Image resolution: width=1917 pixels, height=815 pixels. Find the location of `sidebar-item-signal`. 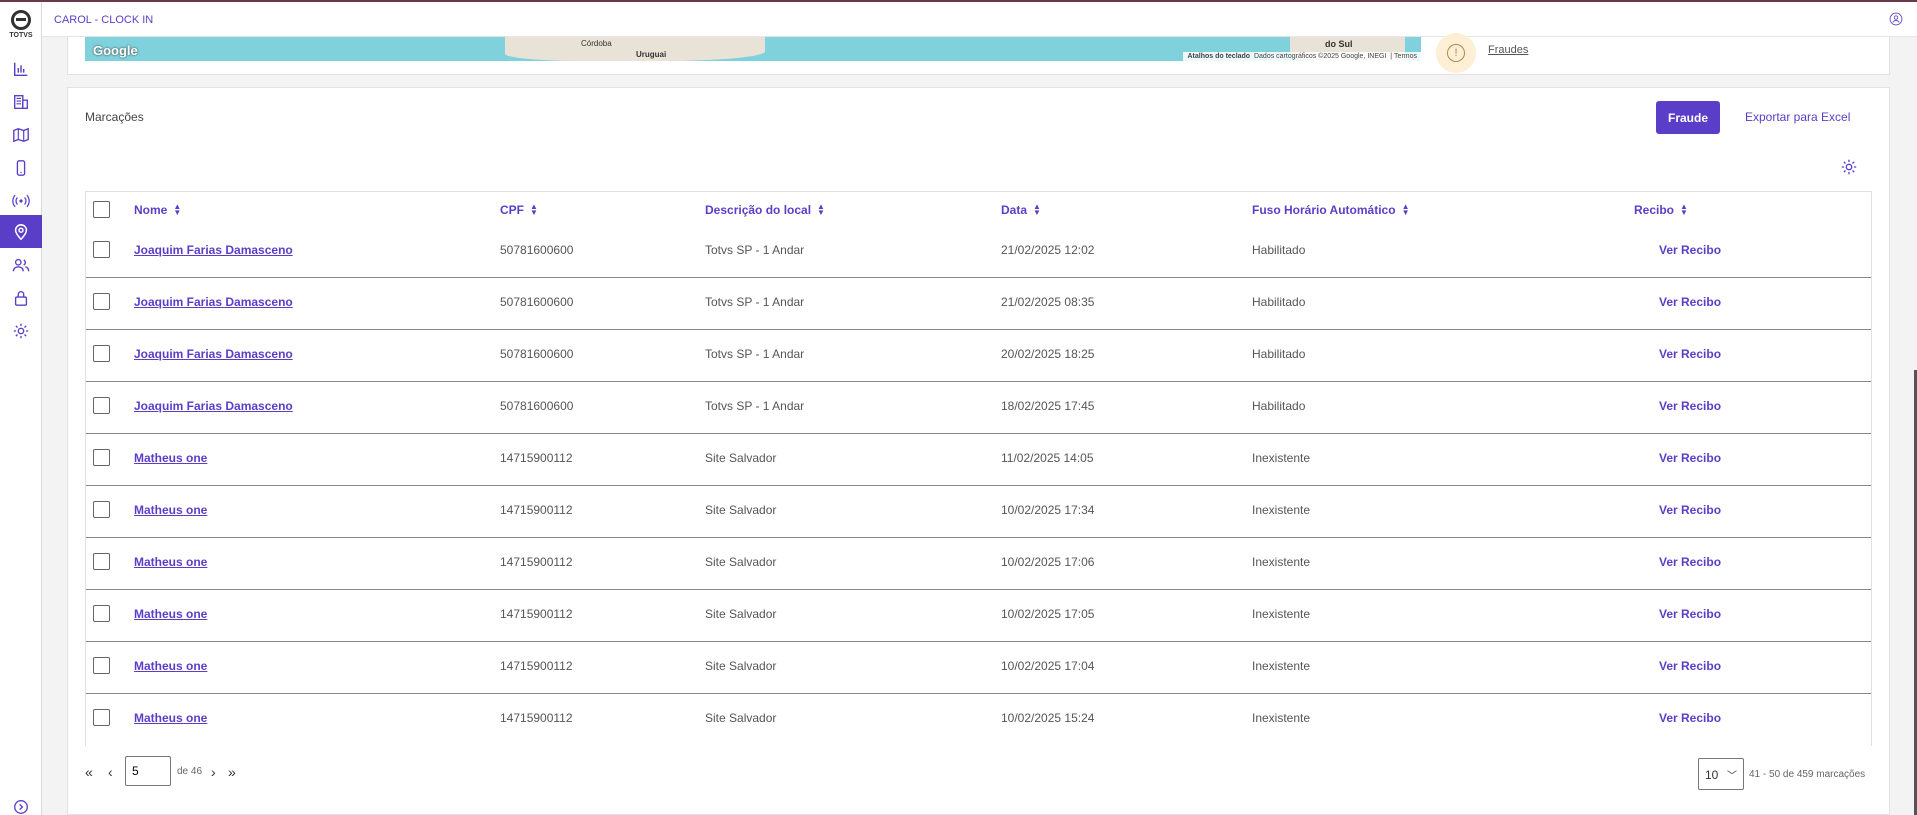

sidebar-item-signal is located at coordinates (21, 200).